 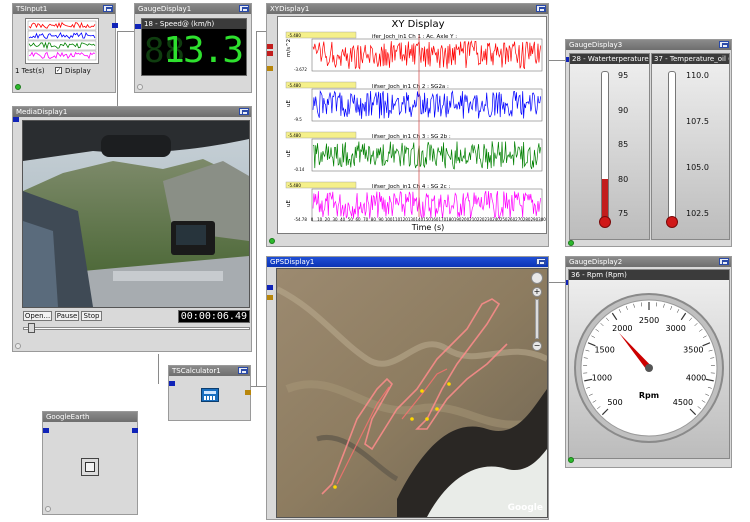 What do you see at coordinates (351, 219) in the screenshot?
I see `x-tick-label: 50` at bounding box center [351, 219].